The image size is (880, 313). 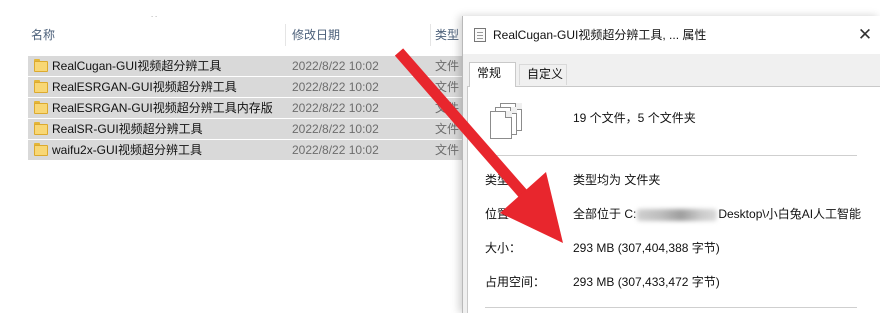 I want to click on item-count-summary: 19 个文件，5 个文件夹, so click(x=634, y=118).